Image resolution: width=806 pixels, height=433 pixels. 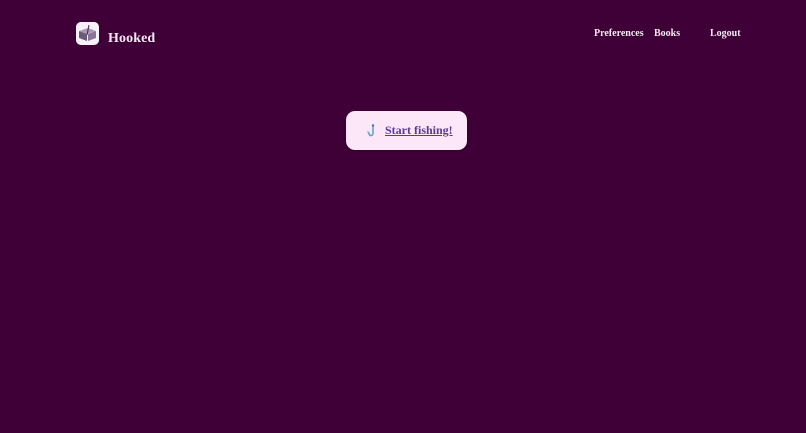 I want to click on fishing-hook-icon, so click(x=371, y=129).